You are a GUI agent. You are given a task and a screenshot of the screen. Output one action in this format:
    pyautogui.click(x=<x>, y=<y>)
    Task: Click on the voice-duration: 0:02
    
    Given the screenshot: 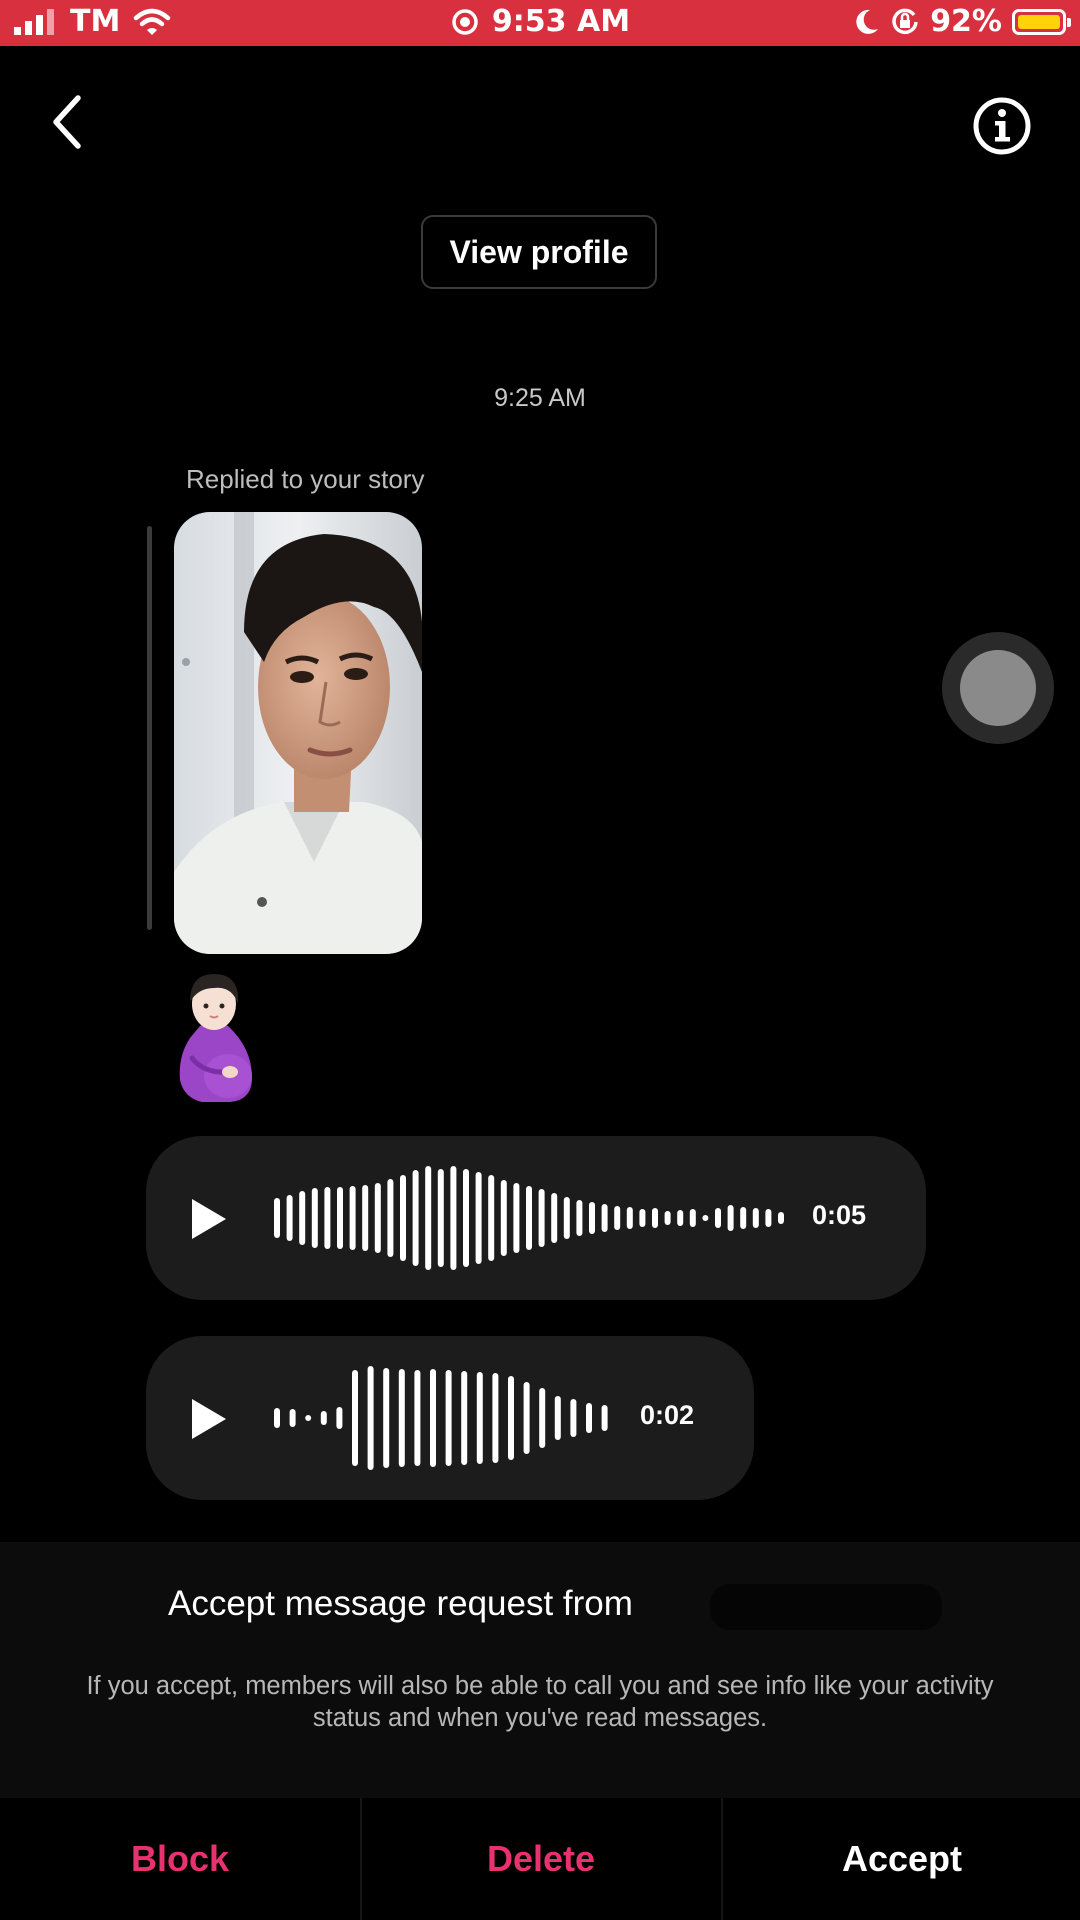 What is the action you would take?
    pyautogui.click(x=667, y=1415)
    